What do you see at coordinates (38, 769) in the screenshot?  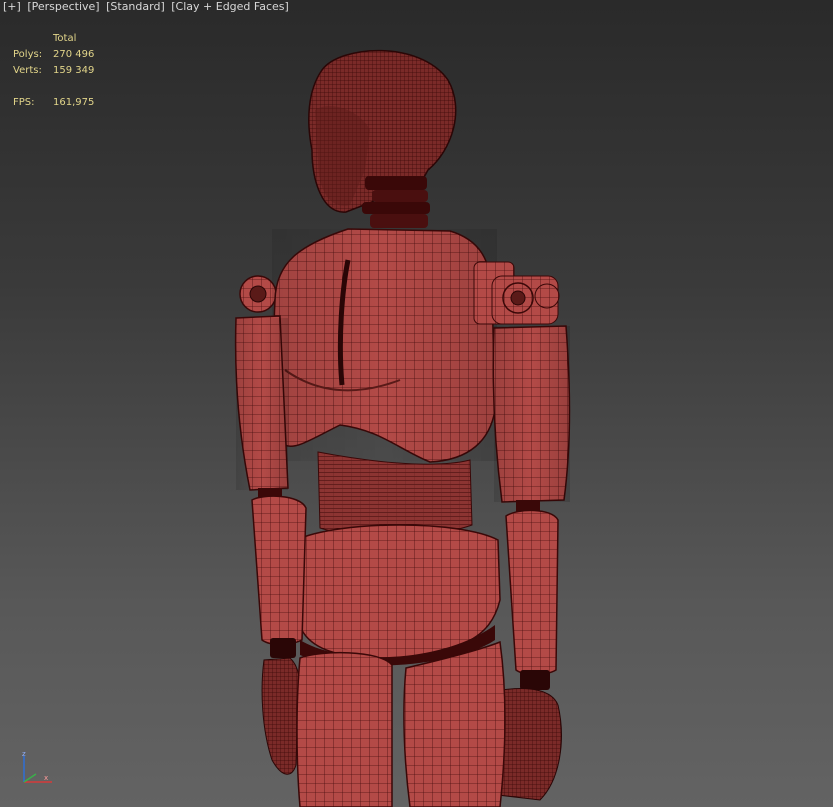 I see `axis-gizmo: z x` at bounding box center [38, 769].